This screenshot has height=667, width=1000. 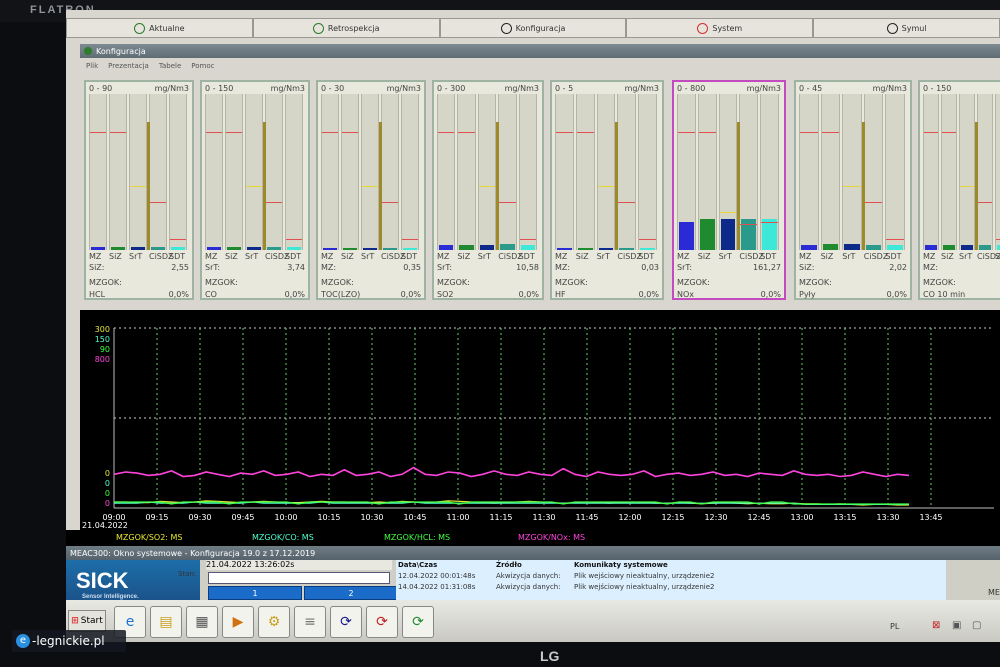 I want to click on panel-header: 0 - 150 mg/Nm3, so click(x=255, y=89).